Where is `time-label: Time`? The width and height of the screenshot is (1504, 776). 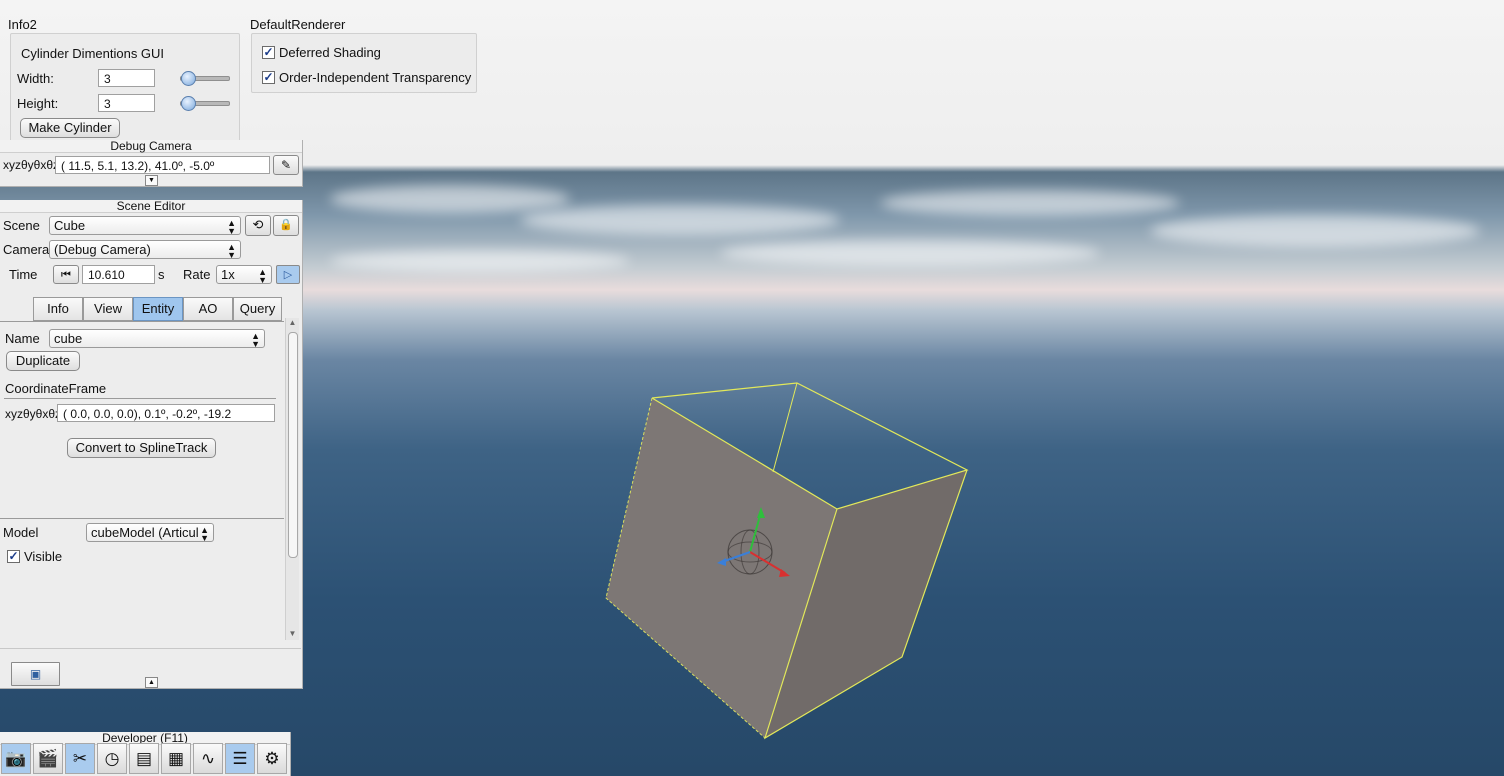
time-label: Time is located at coordinates (23, 274).